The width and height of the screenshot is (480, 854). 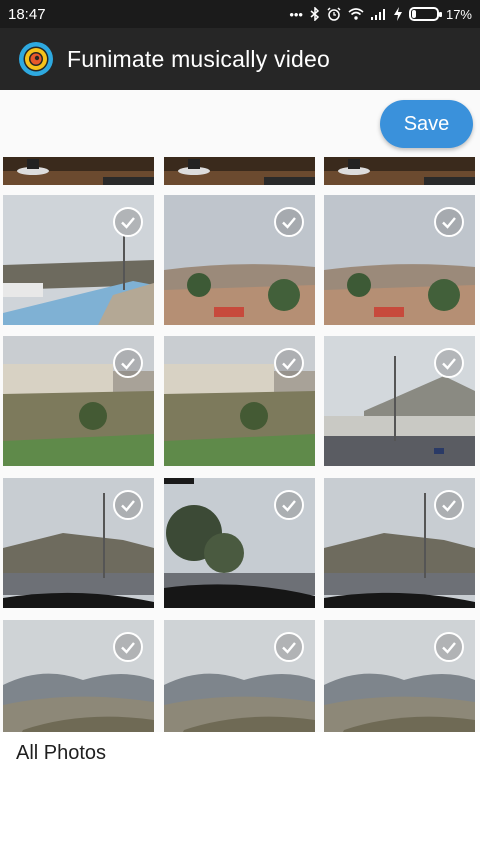 What do you see at coordinates (36, 59) in the screenshot?
I see `funimate-logo-icon` at bounding box center [36, 59].